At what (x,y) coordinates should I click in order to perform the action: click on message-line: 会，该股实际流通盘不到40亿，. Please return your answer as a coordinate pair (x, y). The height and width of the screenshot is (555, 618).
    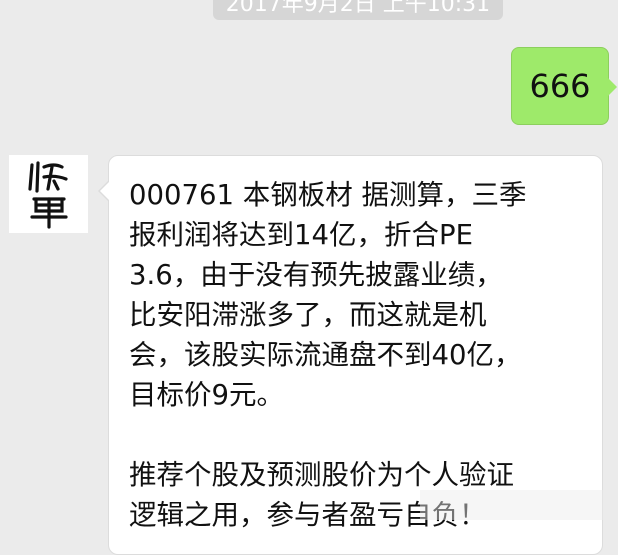
    Looking at the image, I should click on (325, 355).